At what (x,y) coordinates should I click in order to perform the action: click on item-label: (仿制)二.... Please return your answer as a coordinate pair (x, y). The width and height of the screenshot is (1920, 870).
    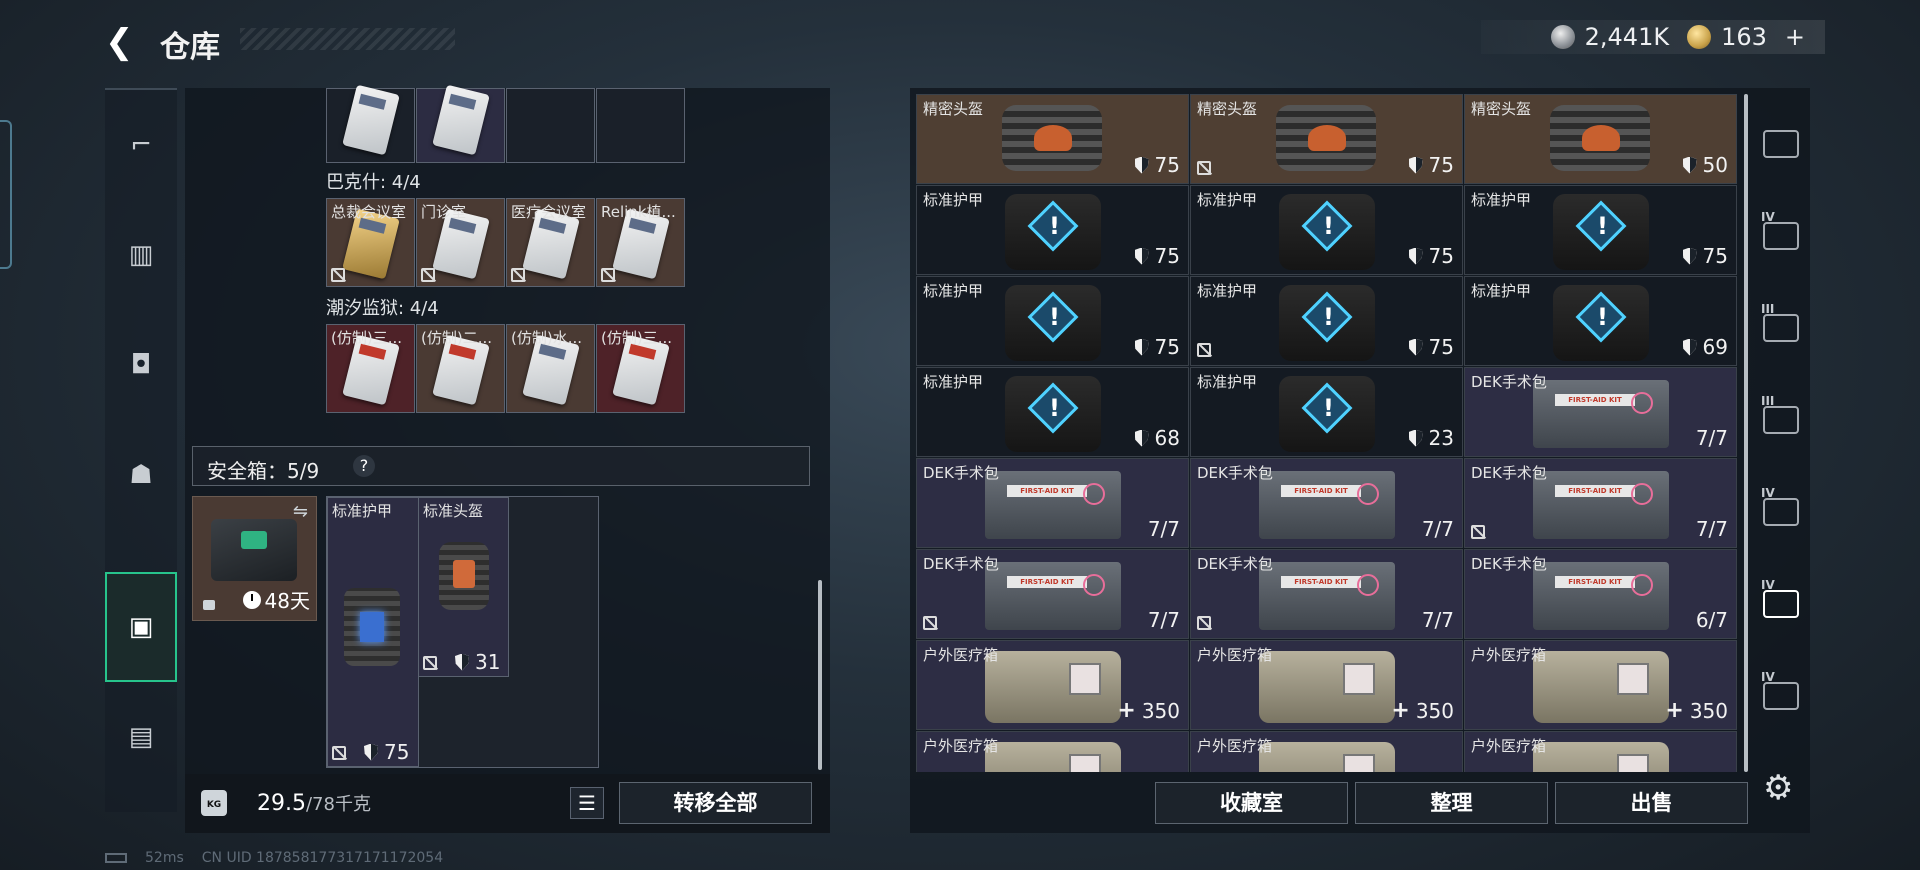
    Looking at the image, I should click on (457, 338).